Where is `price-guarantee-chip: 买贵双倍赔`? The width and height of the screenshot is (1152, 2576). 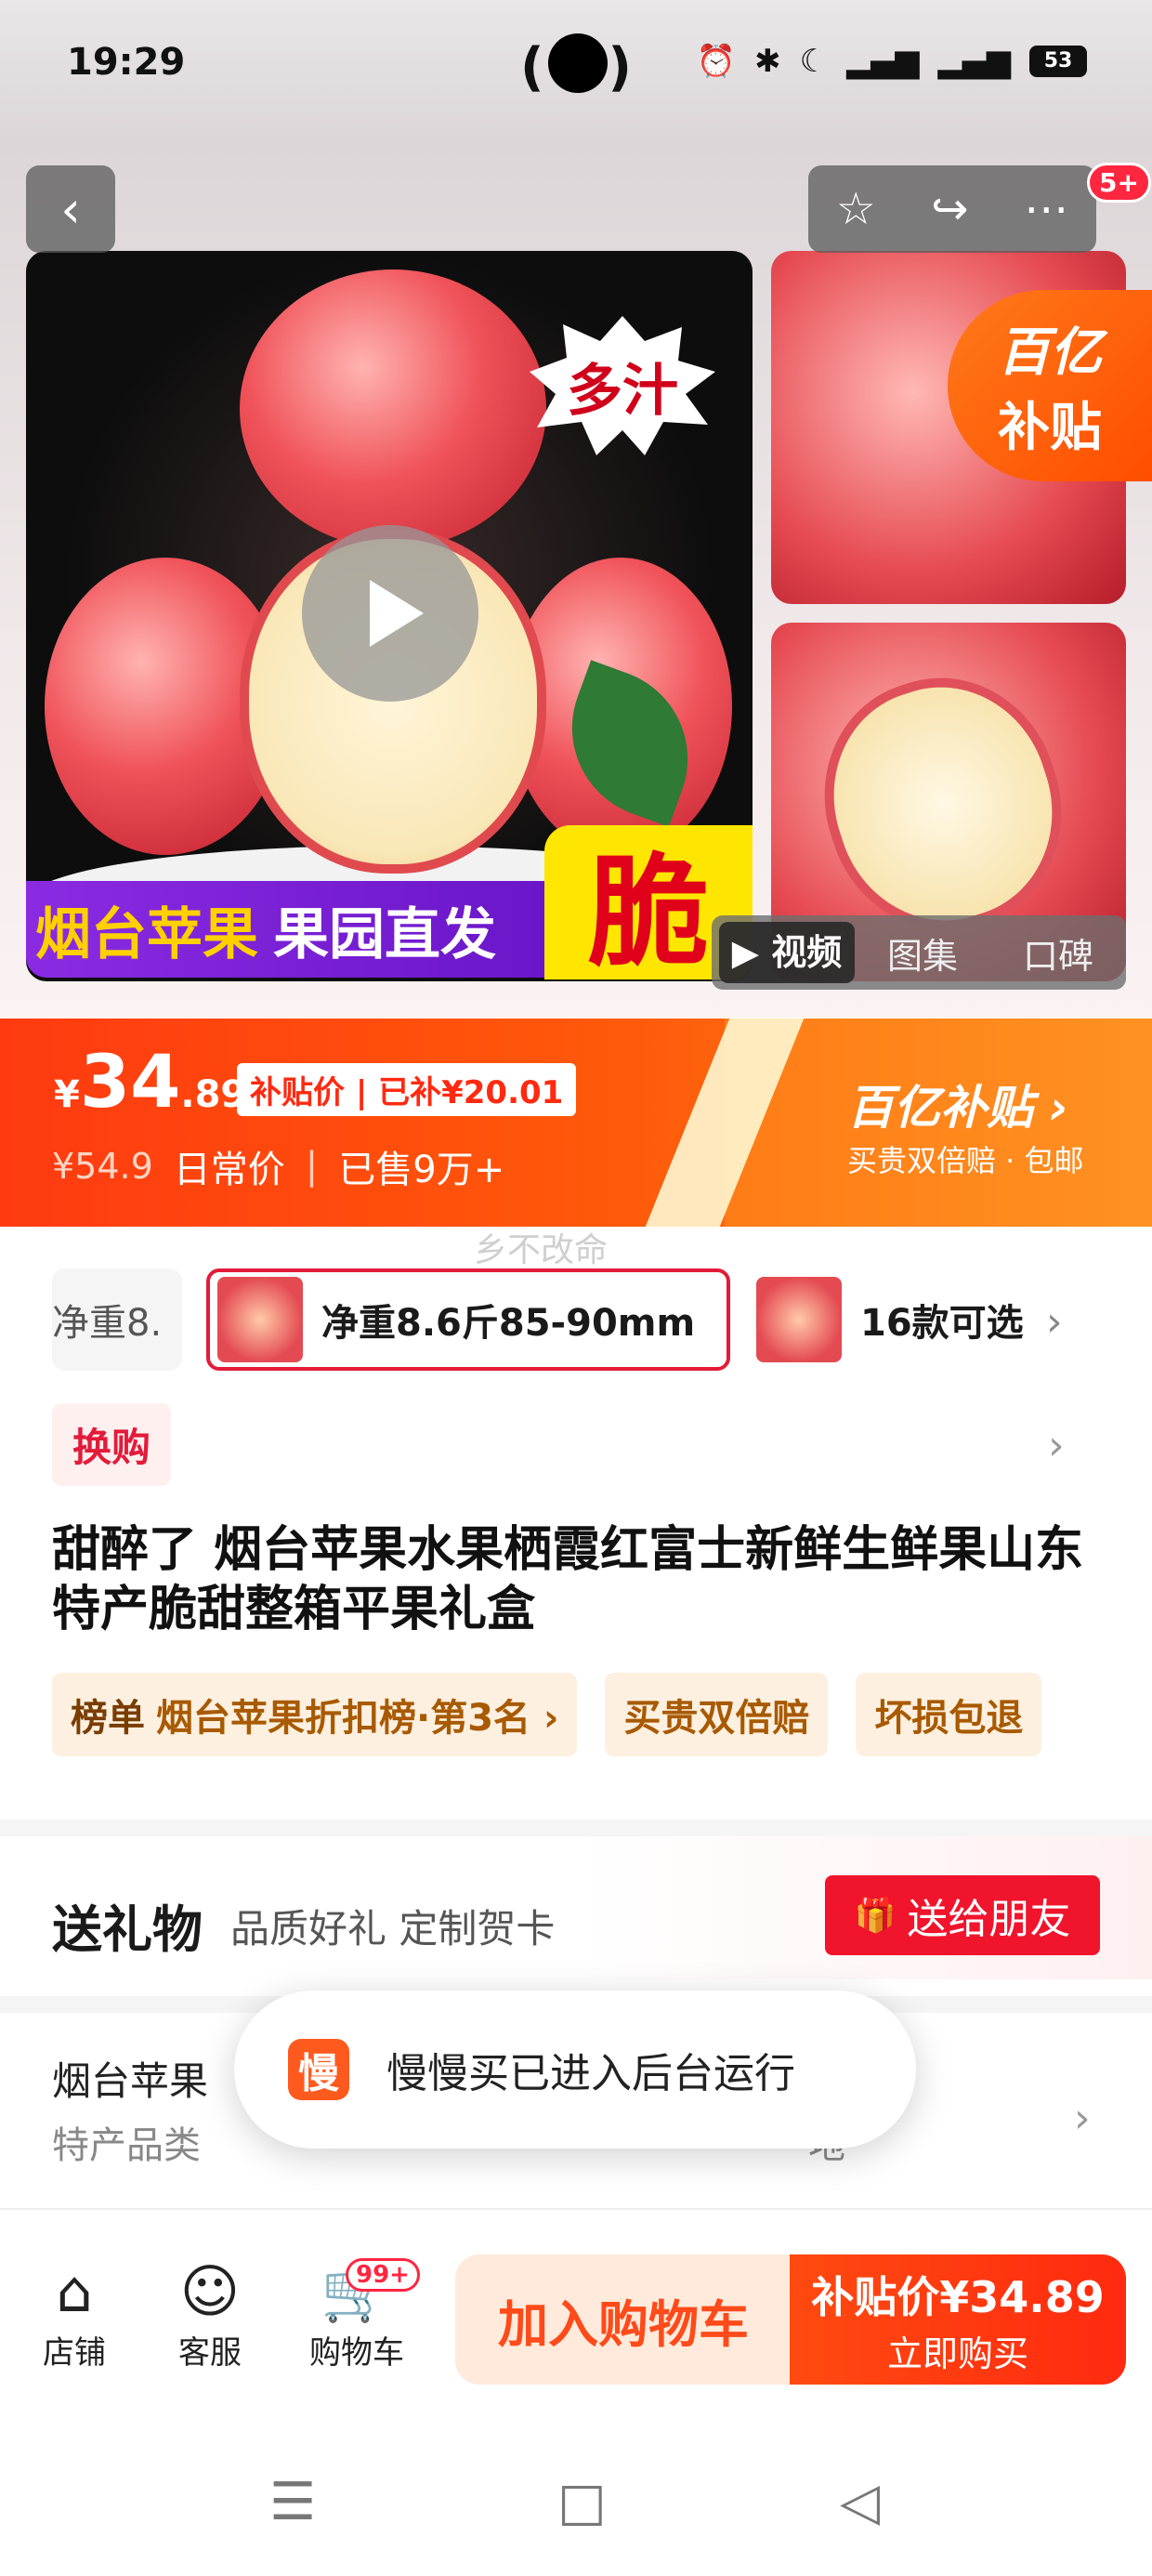
price-guarantee-chip: 买贵双倍赔 is located at coordinates (717, 1714).